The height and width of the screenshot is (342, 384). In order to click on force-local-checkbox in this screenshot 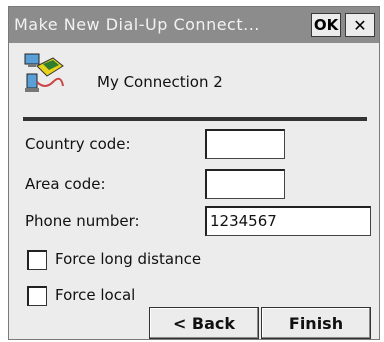, I will do `click(37, 296)`.